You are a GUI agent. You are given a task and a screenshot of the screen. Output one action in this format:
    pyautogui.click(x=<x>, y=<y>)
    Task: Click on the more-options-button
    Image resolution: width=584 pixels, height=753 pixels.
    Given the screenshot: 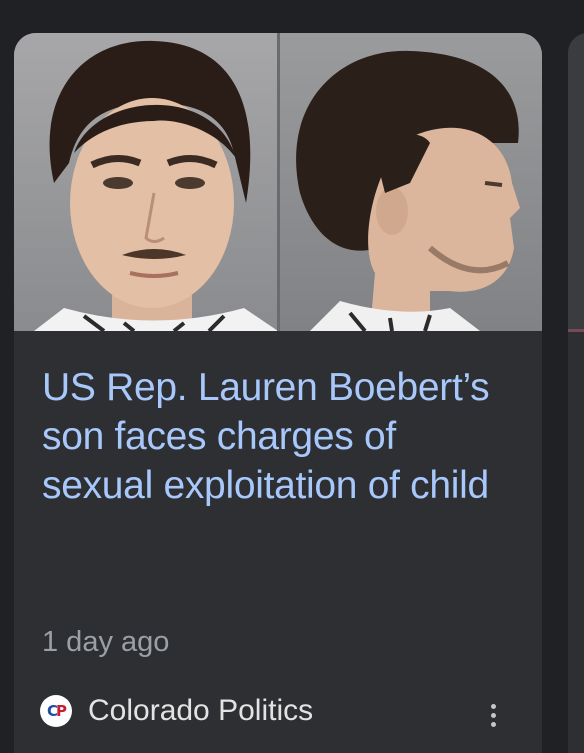 What is the action you would take?
    pyautogui.click(x=493, y=715)
    